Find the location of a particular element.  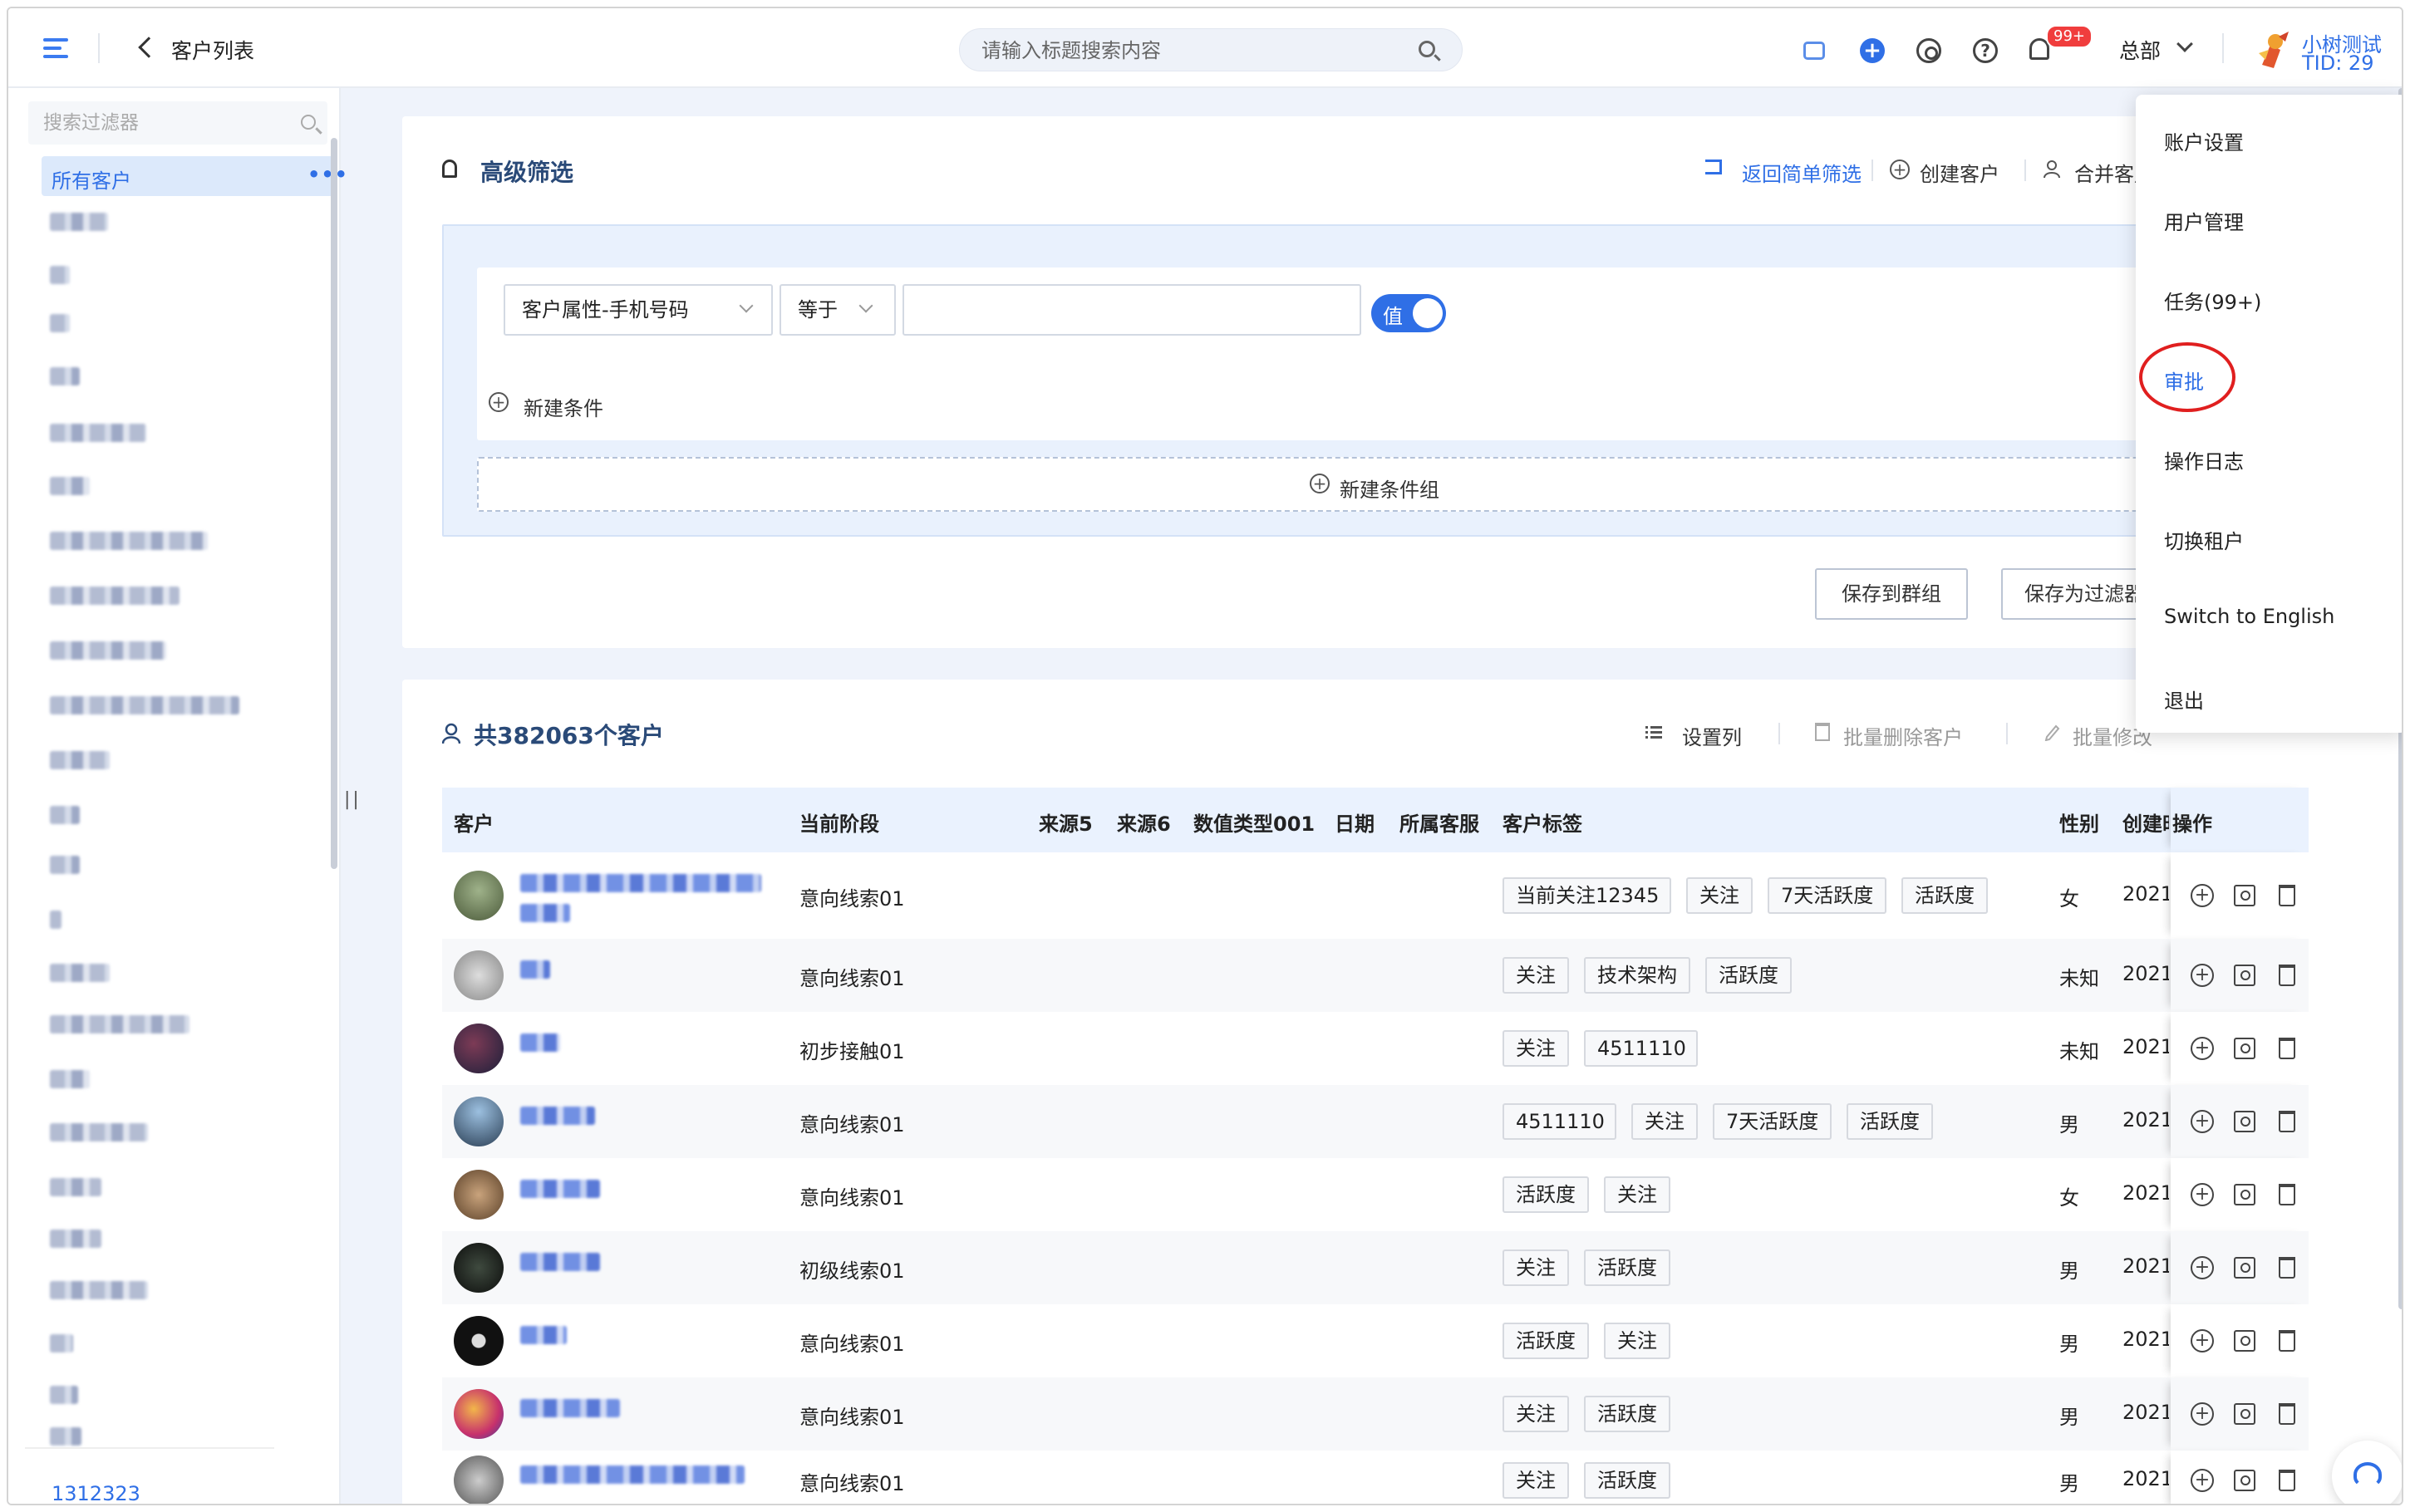

column-header: 日期 is located at coordinates (1355, 822).